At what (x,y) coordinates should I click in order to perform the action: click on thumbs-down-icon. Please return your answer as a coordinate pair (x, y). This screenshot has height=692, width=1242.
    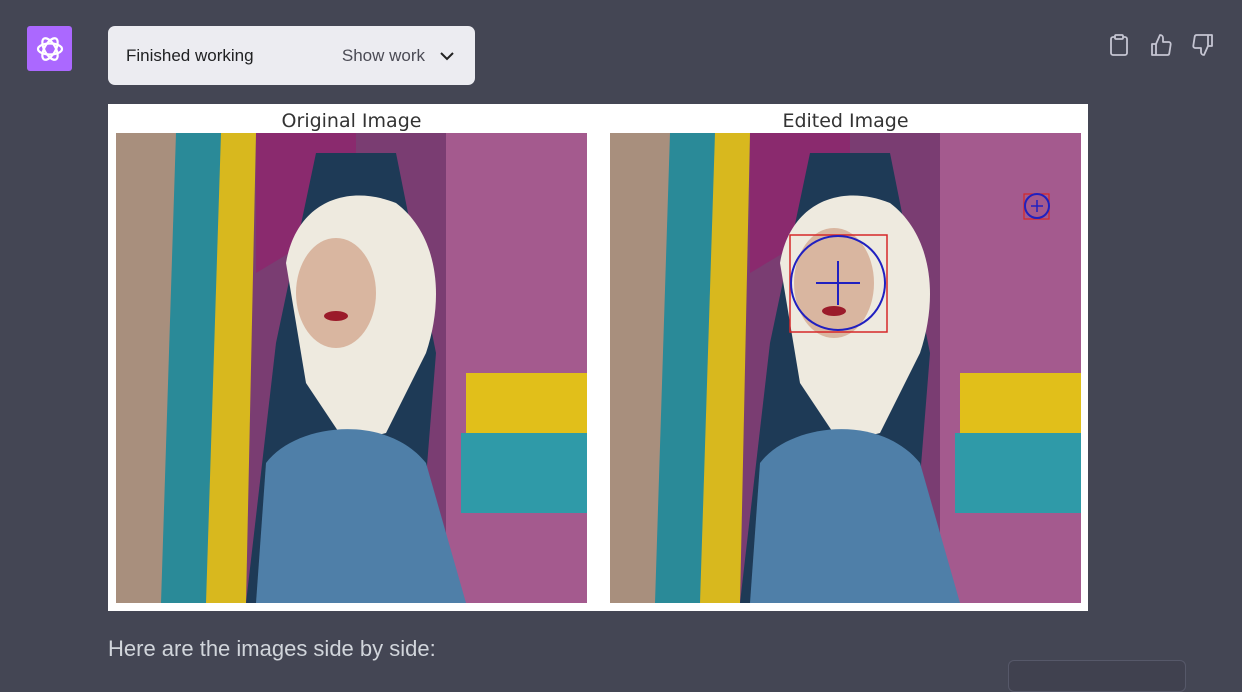
    Looking at the image, I should click on (1202, 45).